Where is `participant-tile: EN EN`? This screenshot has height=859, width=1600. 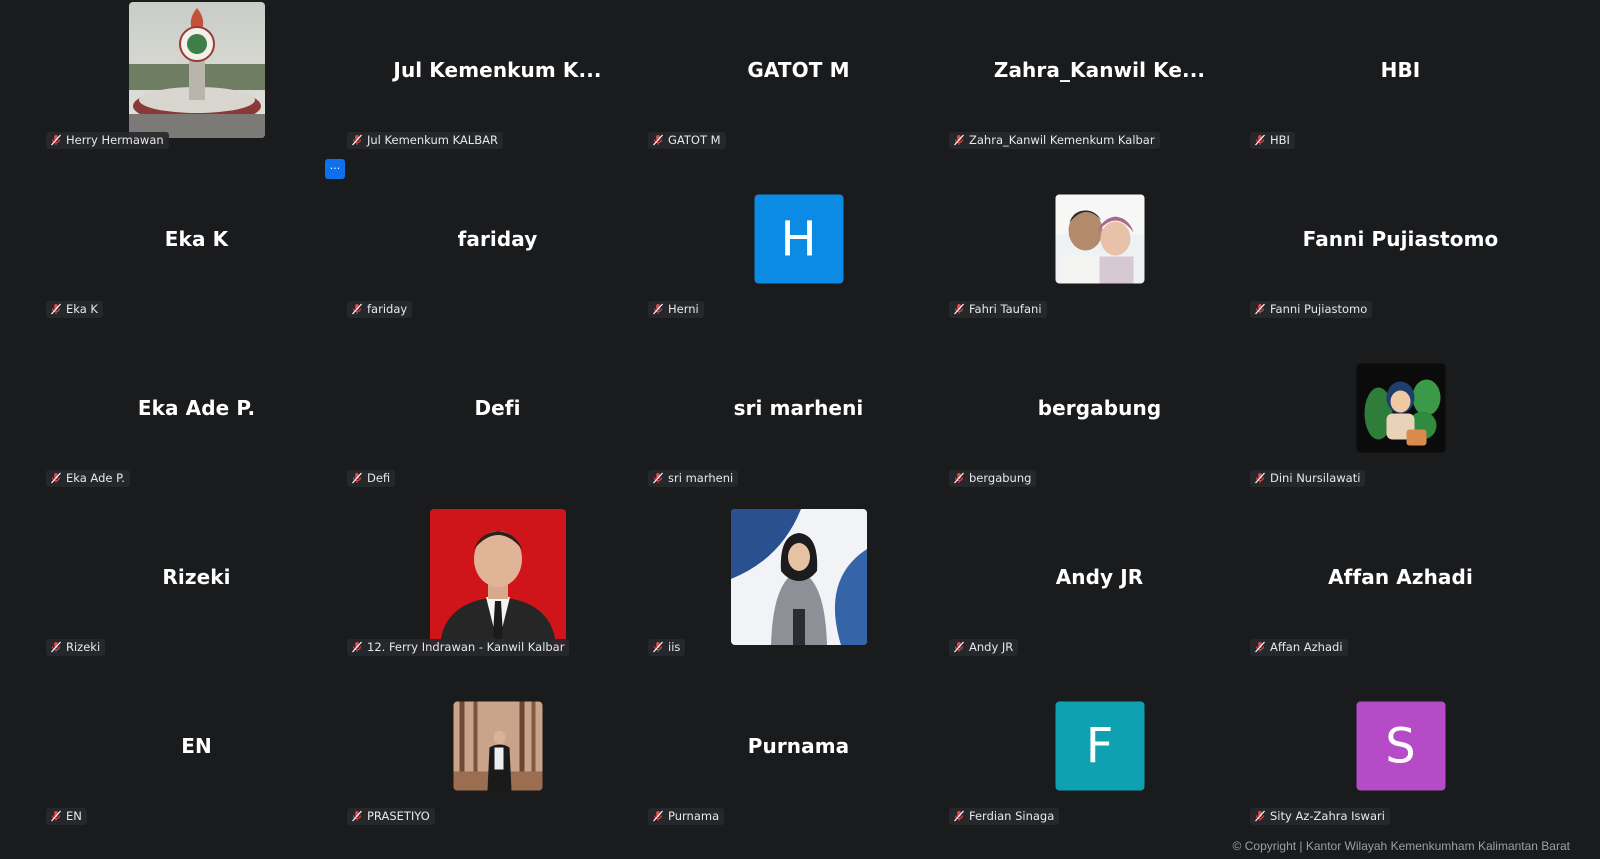
participant-tile: EN EN is located at coordinates (196, 760).